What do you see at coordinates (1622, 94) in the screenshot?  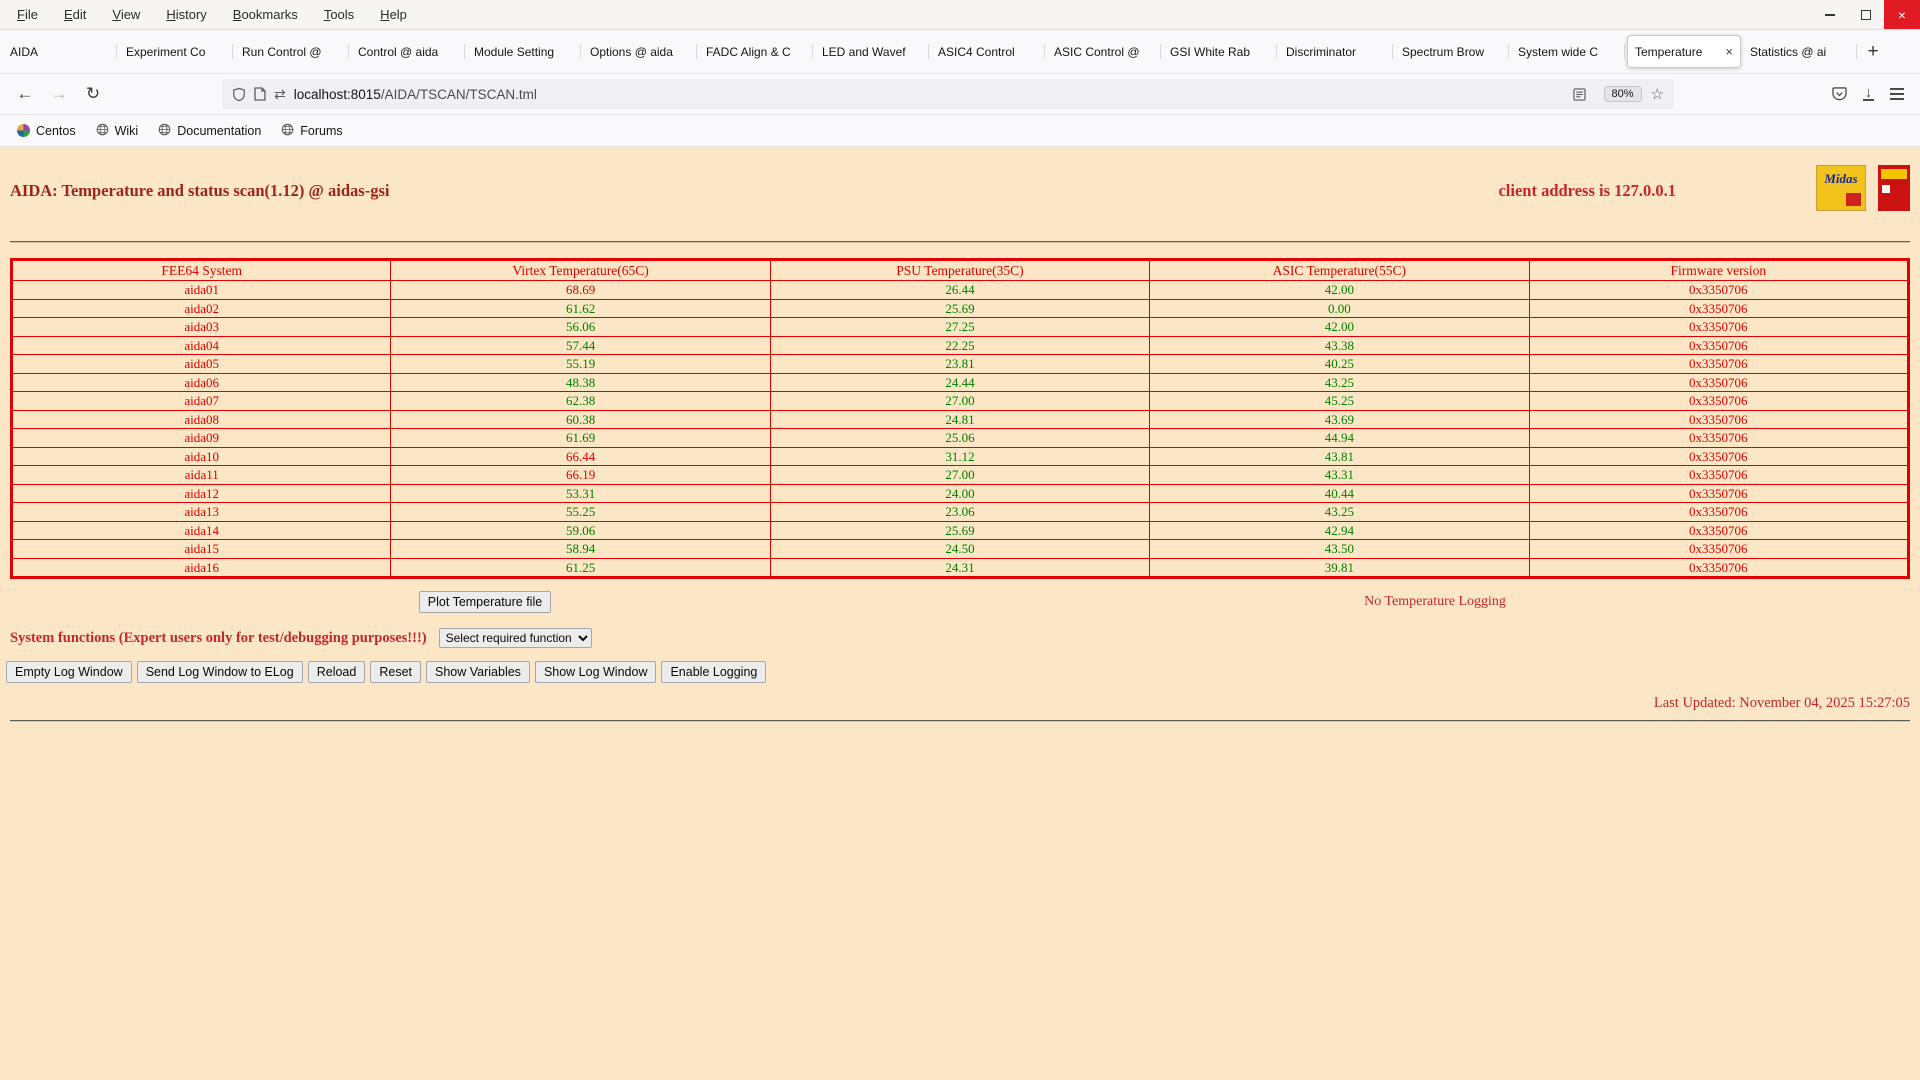 I see `zoom-level-badge: 80%` at bounding box center [1622, 94].